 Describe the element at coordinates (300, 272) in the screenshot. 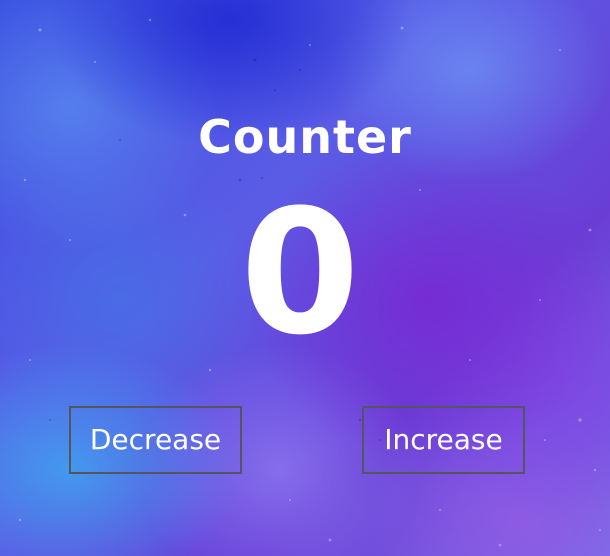

I see `counter-value: 0` at that location.